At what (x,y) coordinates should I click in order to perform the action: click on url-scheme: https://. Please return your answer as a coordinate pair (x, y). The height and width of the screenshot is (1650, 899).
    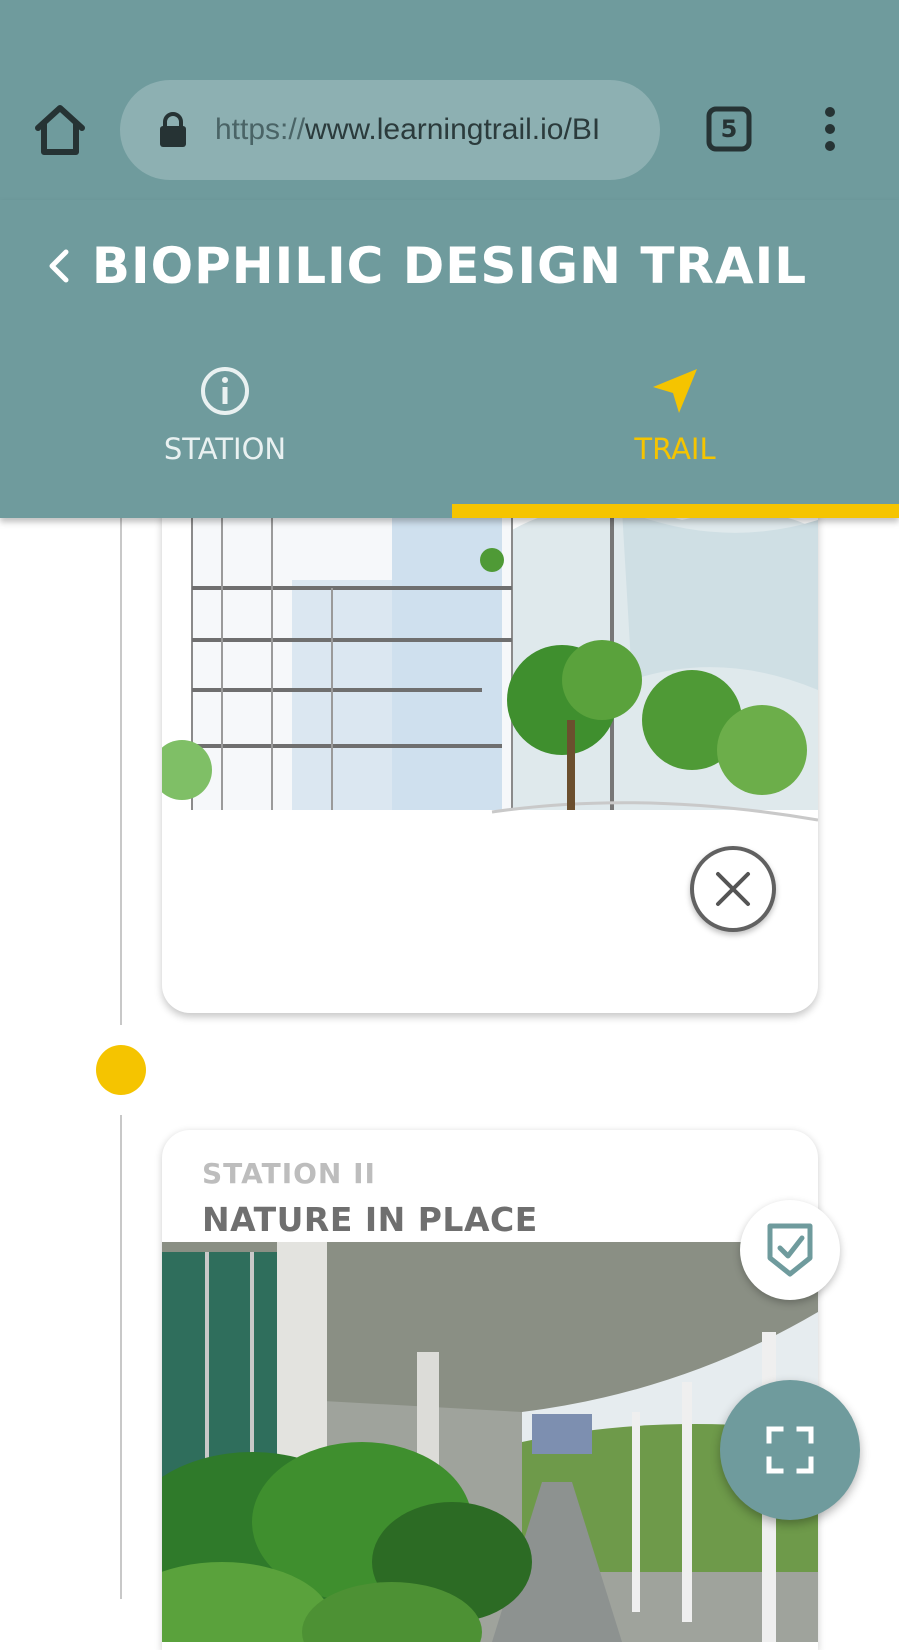
    Looking at the image, I should click on (260, 129).